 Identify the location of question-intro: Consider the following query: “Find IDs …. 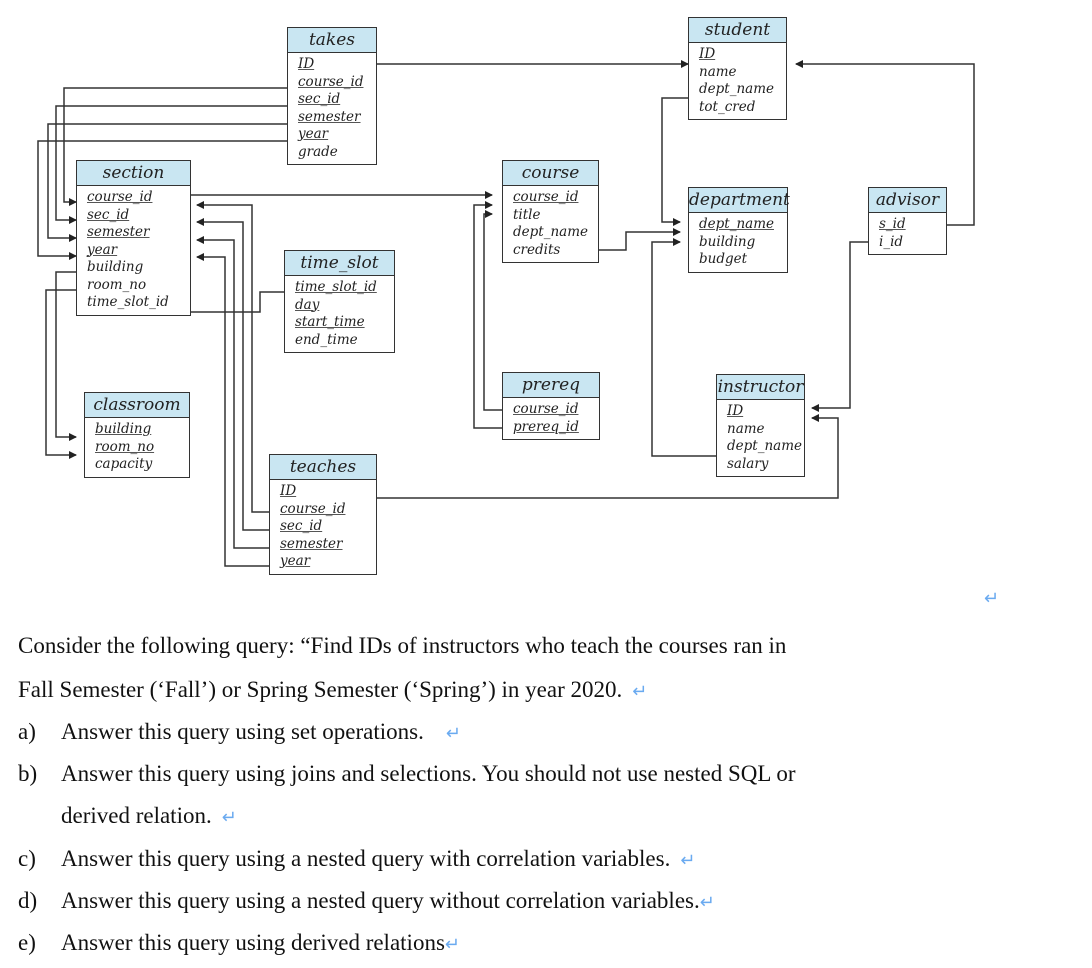
(402, 646).